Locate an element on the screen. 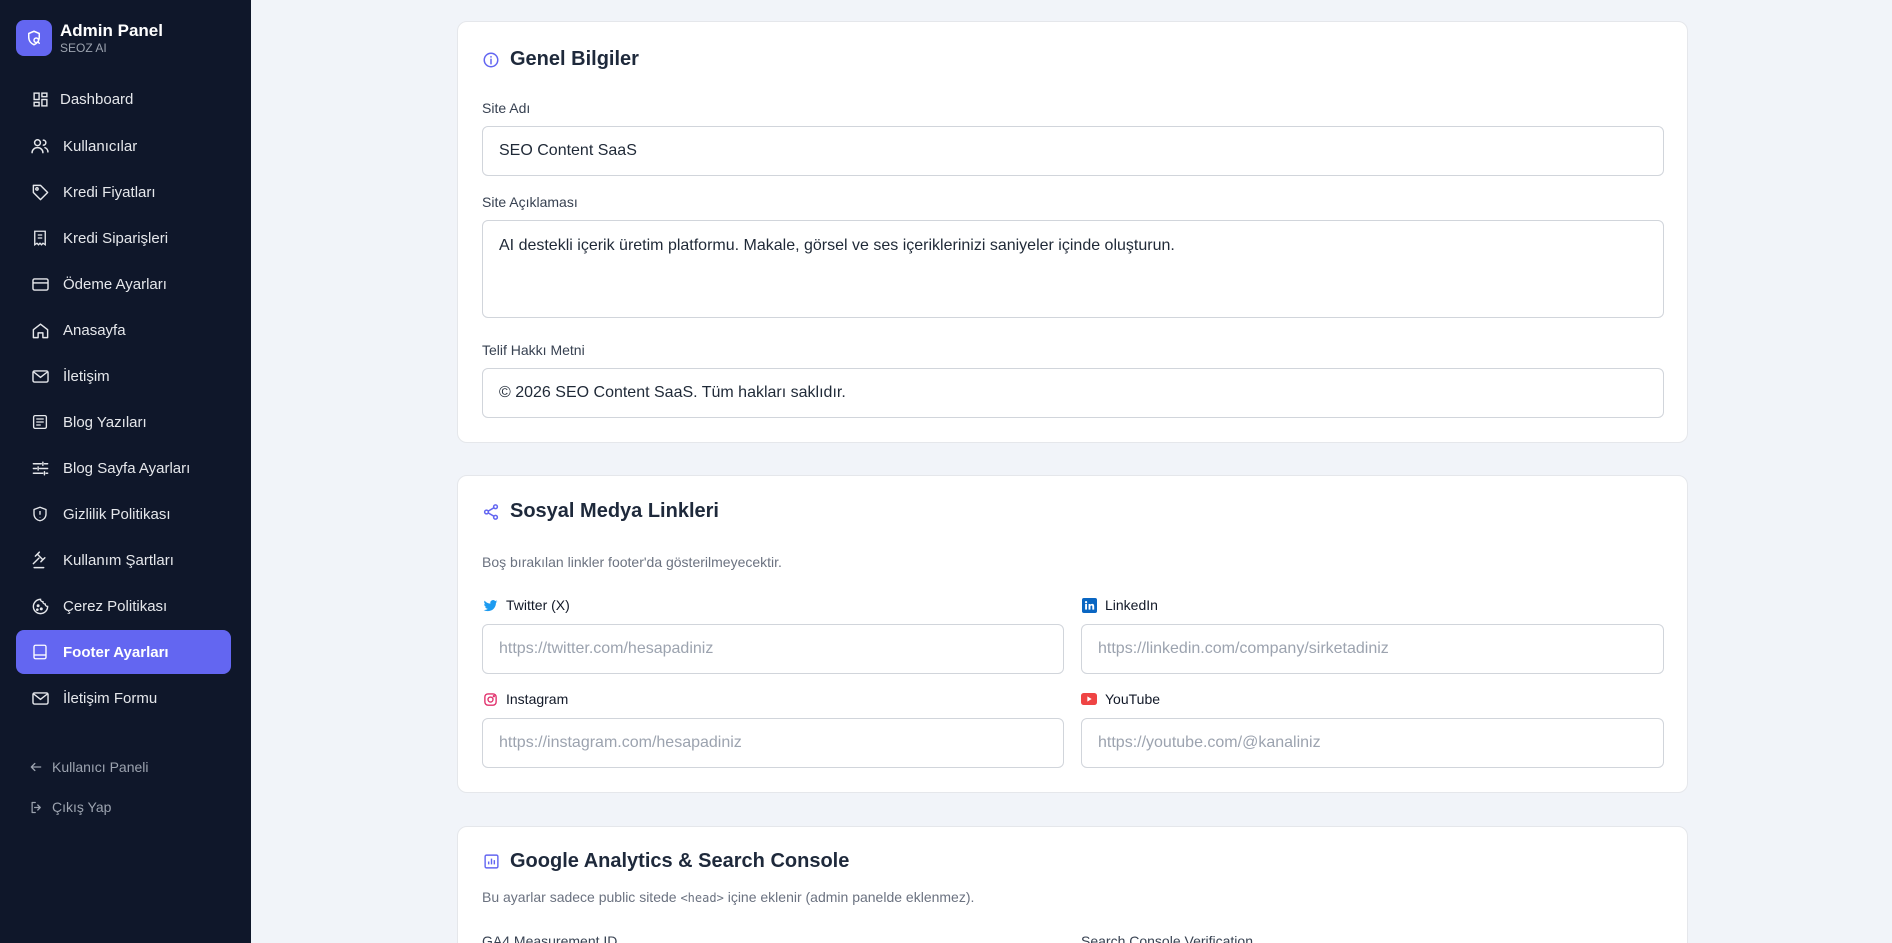 This screenshot has height=943, width=1892. twitter-label: Twitter (X) is located at coordinates (526, 605).